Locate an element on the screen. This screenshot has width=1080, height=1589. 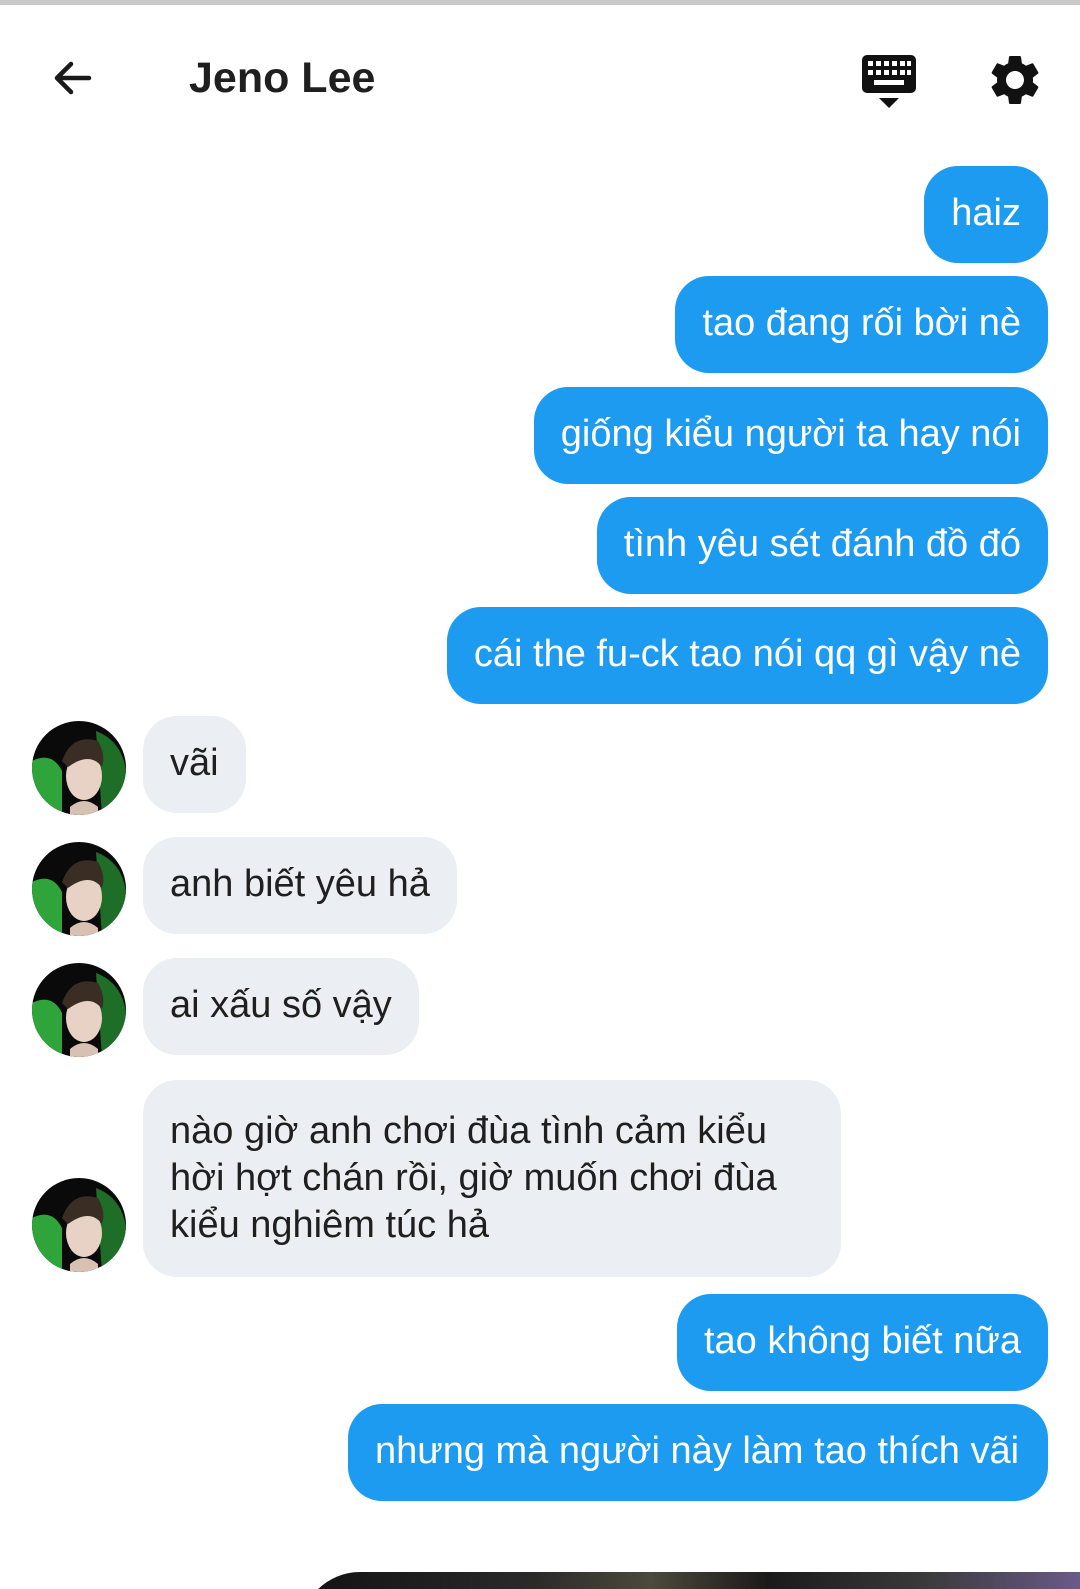
message-outgoing: haiz is located at coordinates (986, 214).